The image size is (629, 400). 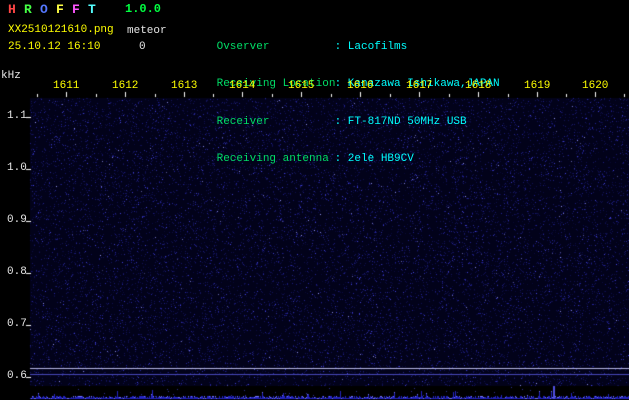 I want to click on y-tick-label: 1.1, so click(x=17, y=116).